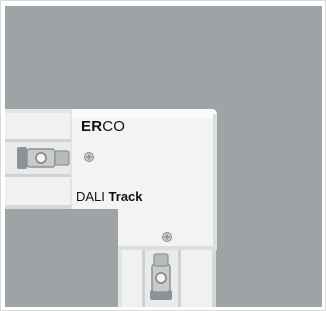 The height and width of the screenshot is (311, 326). I want to click on product-label-word1: DALI, so click(90, 196).